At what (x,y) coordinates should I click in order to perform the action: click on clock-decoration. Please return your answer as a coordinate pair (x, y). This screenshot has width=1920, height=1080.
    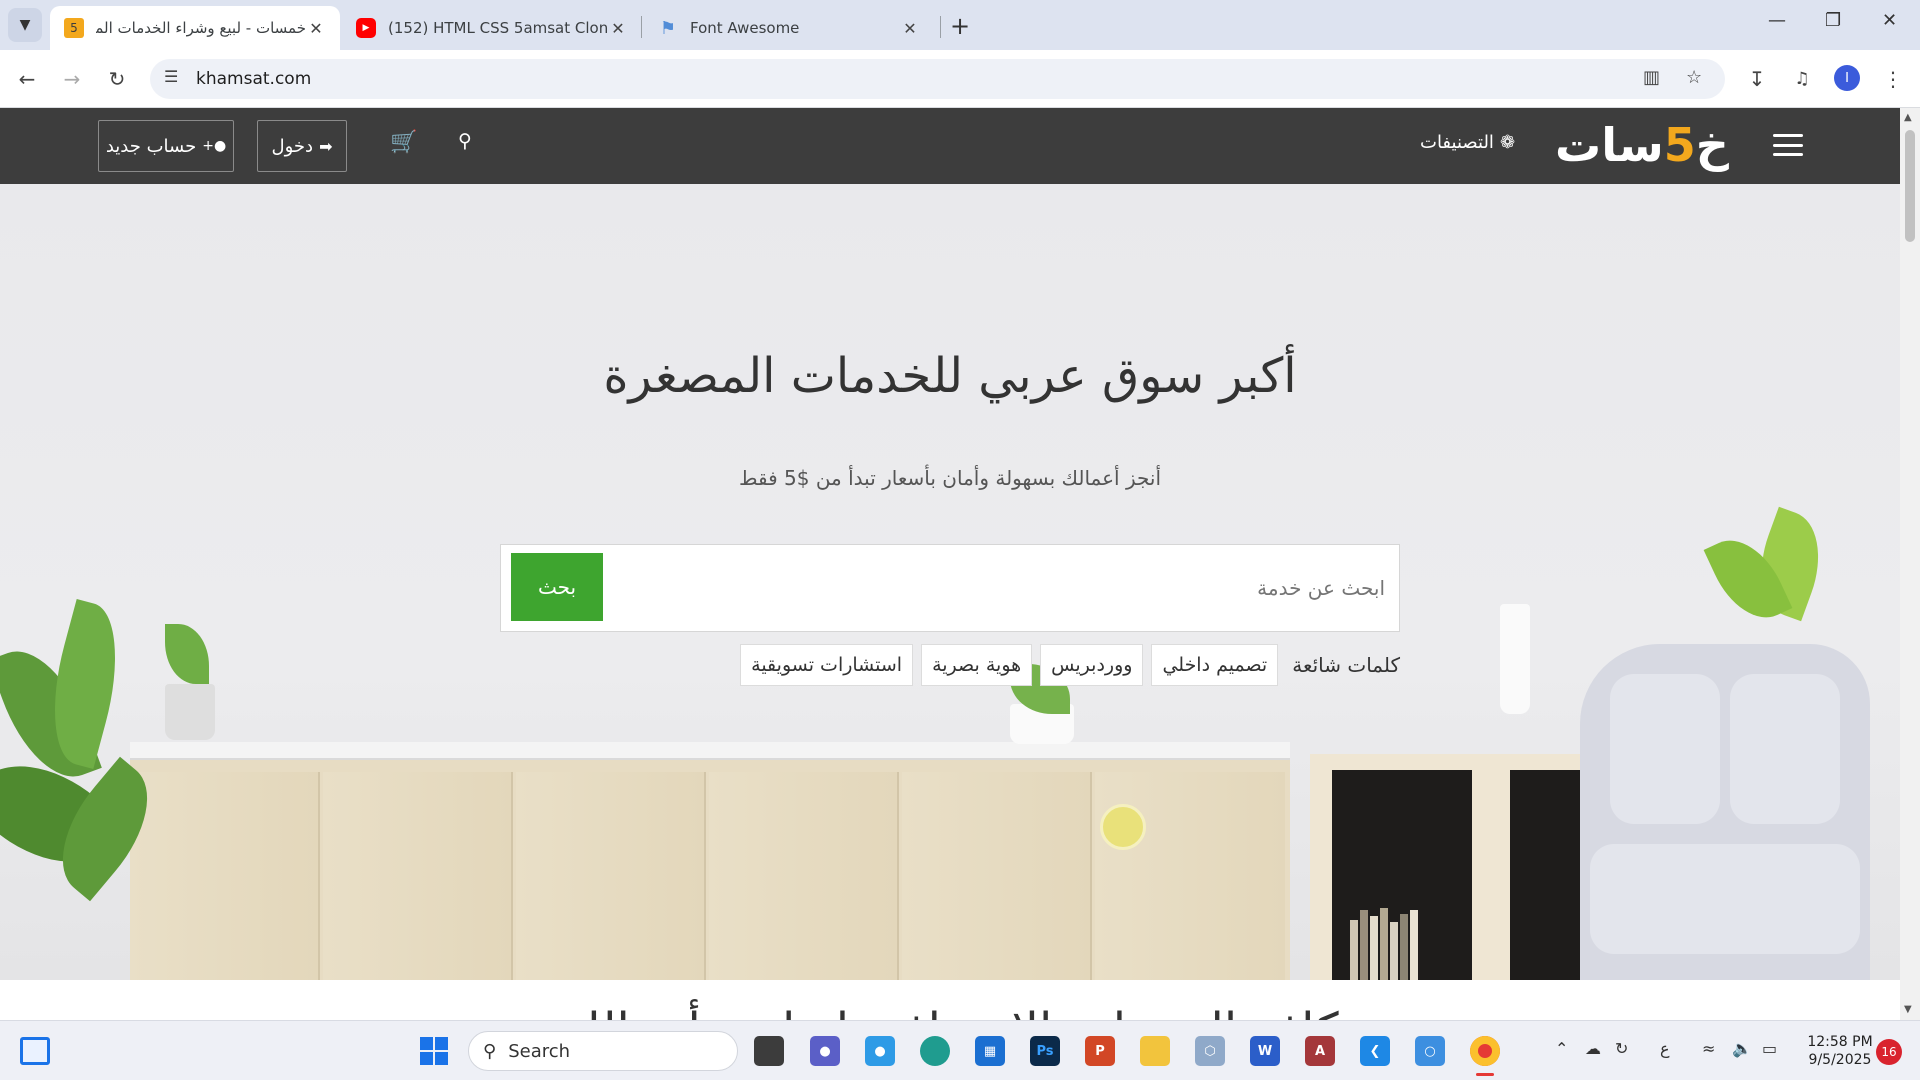
    Looking at the image, I should click on (1123, 827).